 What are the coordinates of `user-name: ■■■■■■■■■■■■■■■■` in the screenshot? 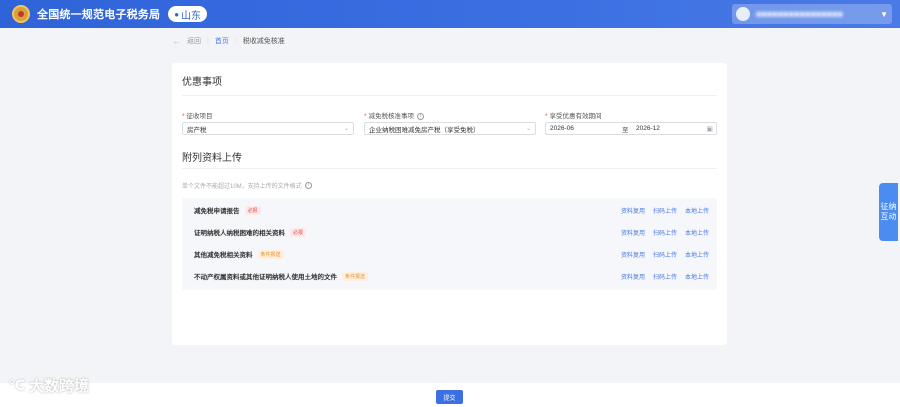 It's located at (799, 14).